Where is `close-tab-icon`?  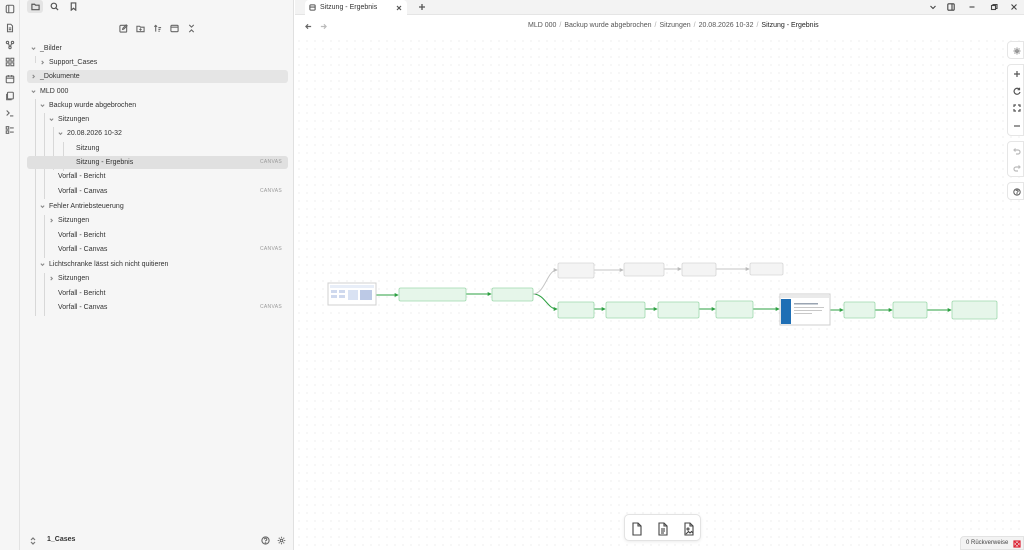 close-tab-icon is located at coordinates (398, 7).